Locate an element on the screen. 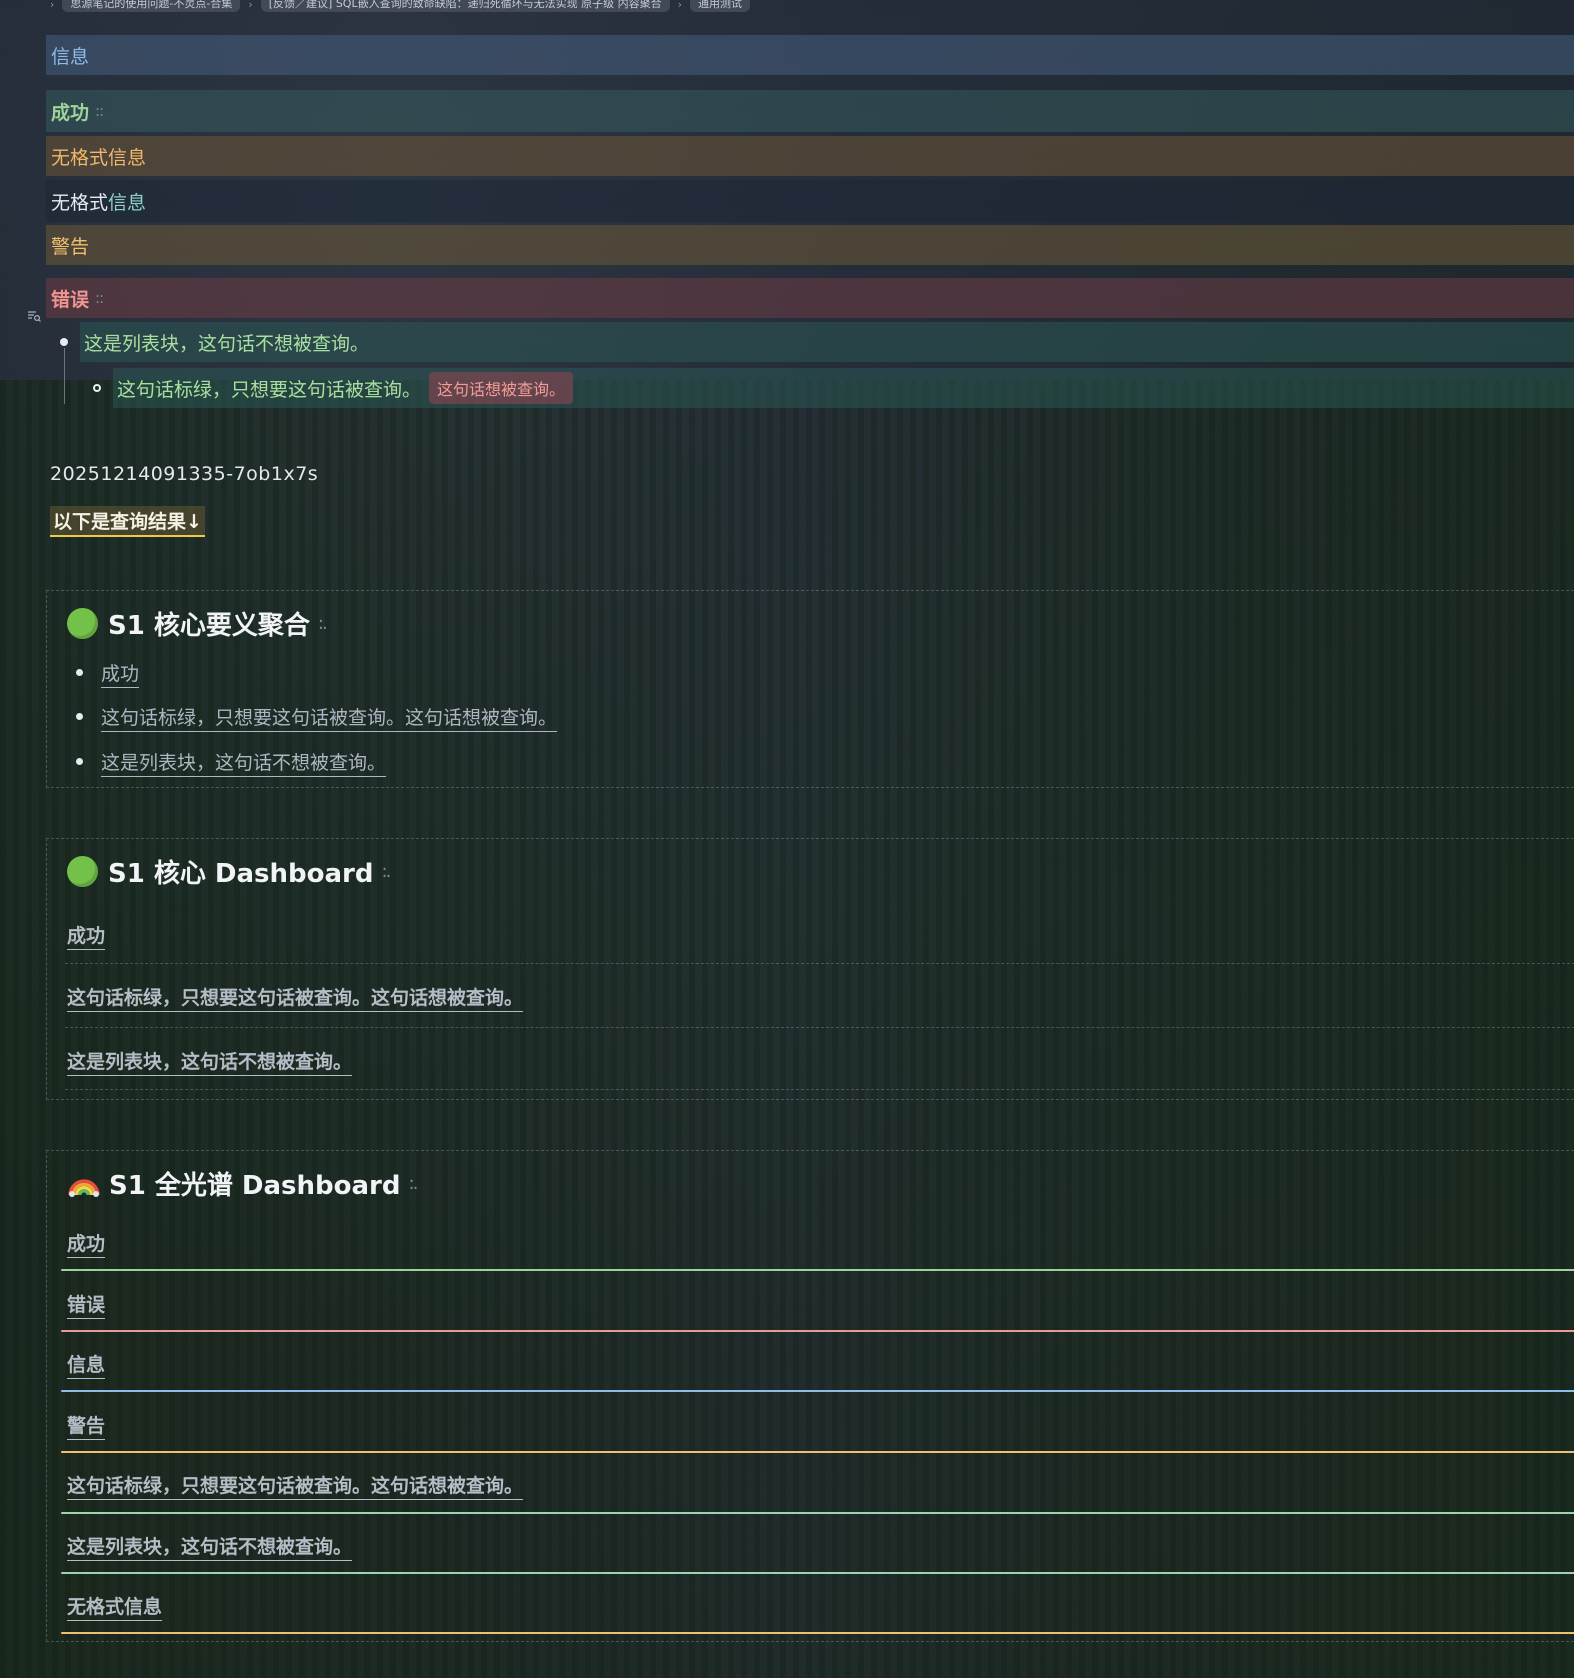 Image resolution: width=1574 pixels, height=1678 pixels. success-heading-block: 成功 :: is located at coordinates (810, 111).